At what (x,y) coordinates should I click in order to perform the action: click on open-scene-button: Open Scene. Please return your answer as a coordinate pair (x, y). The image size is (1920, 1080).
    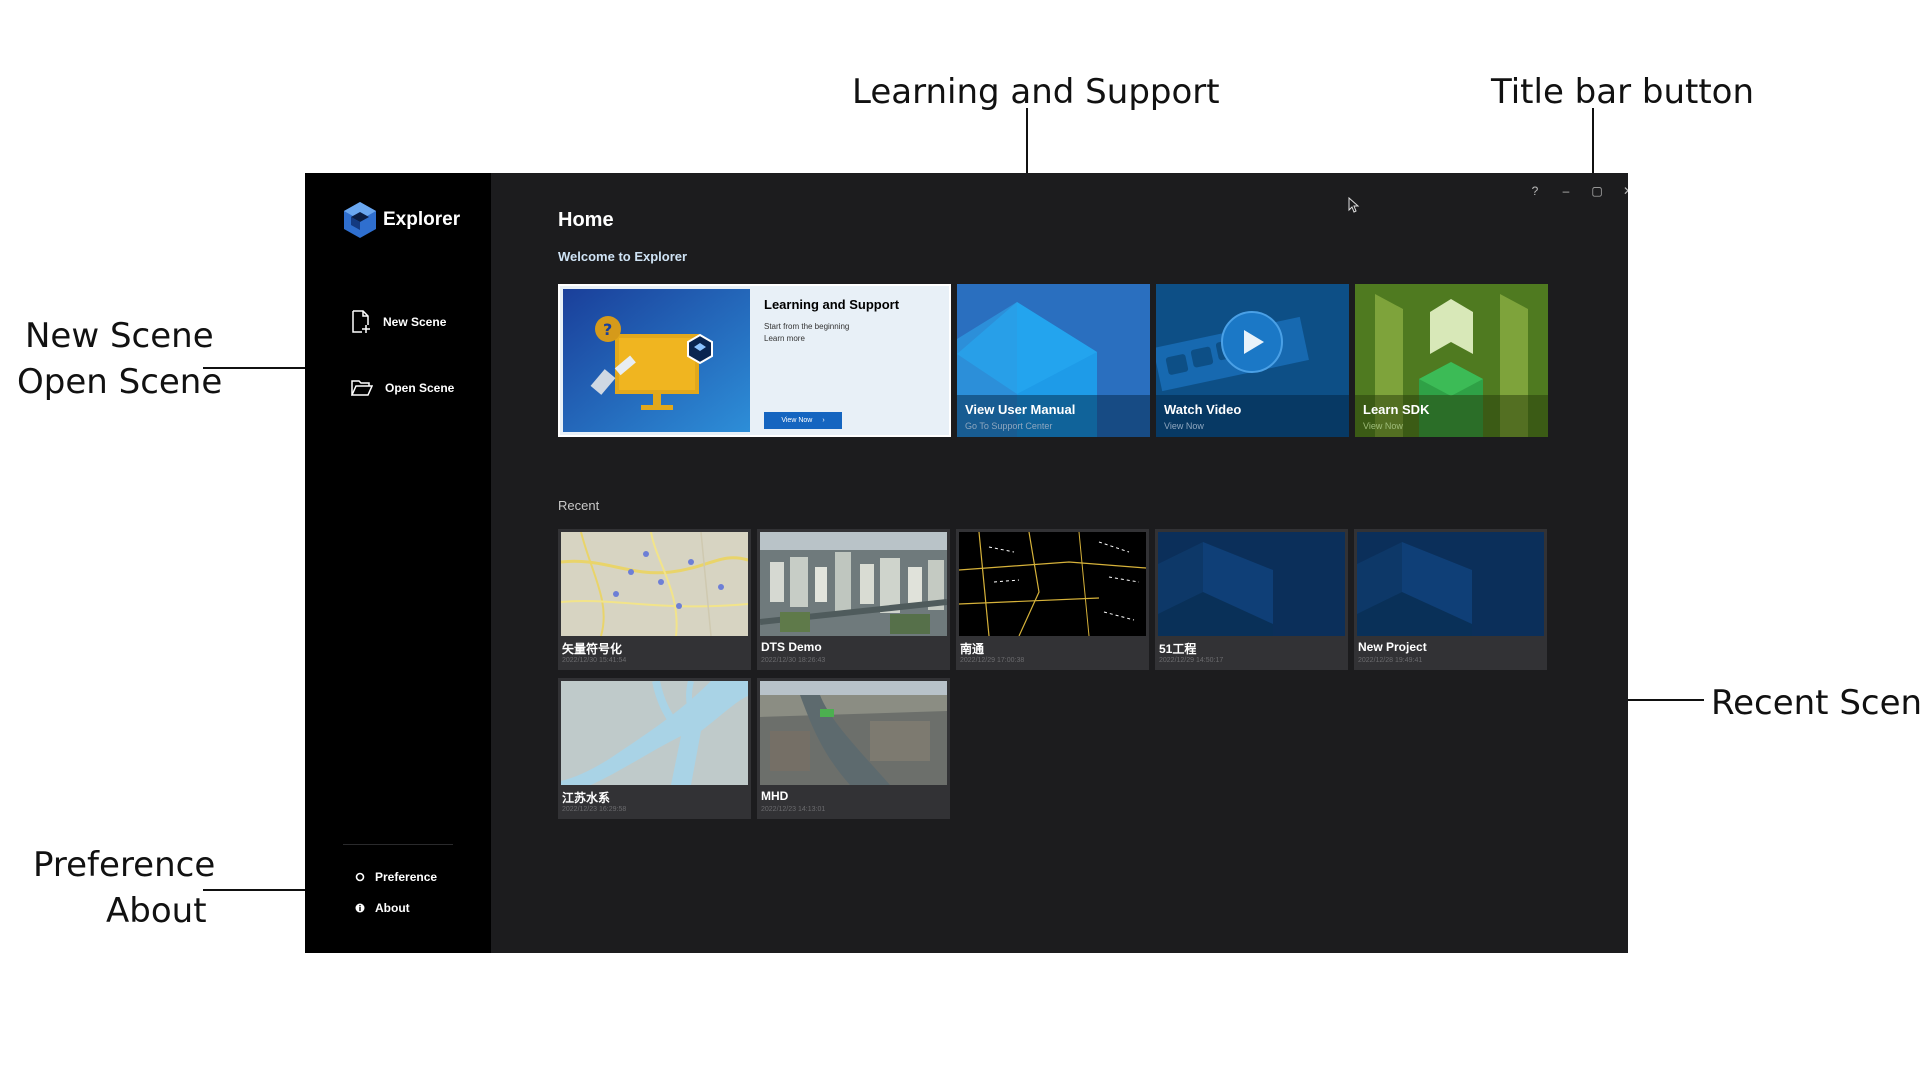
    Looking at the image, I should click on (402, 388).